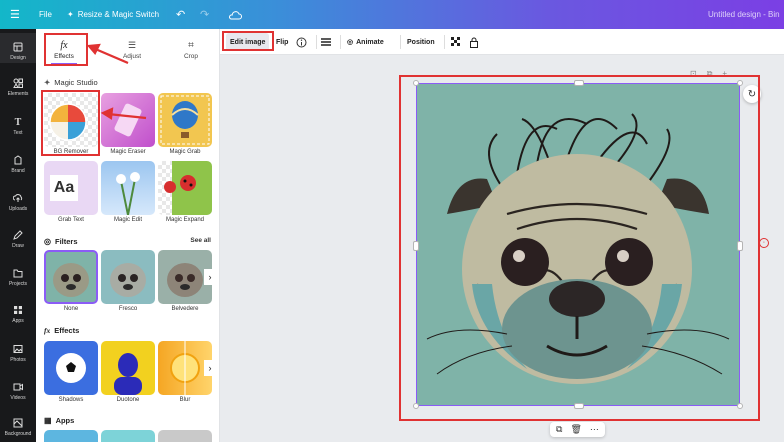 This screenshot has height=442, width=784. I want to click on filter-none-tile, so click(71, 277).